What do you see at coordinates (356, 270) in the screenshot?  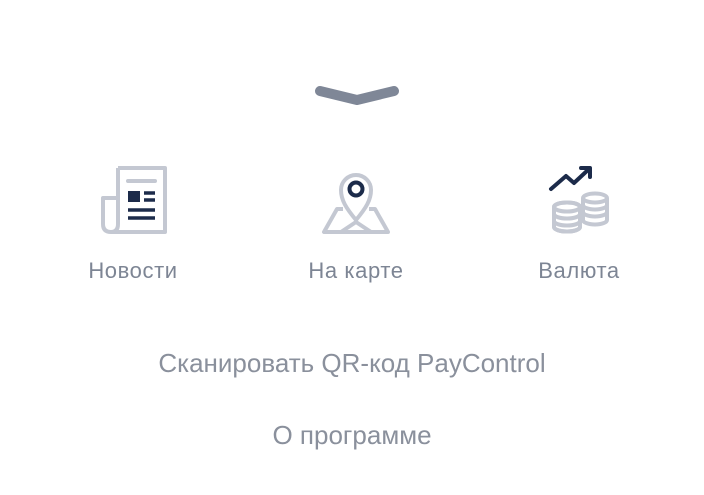 I see `map-label: На карте` at bounding box center [356, 270].